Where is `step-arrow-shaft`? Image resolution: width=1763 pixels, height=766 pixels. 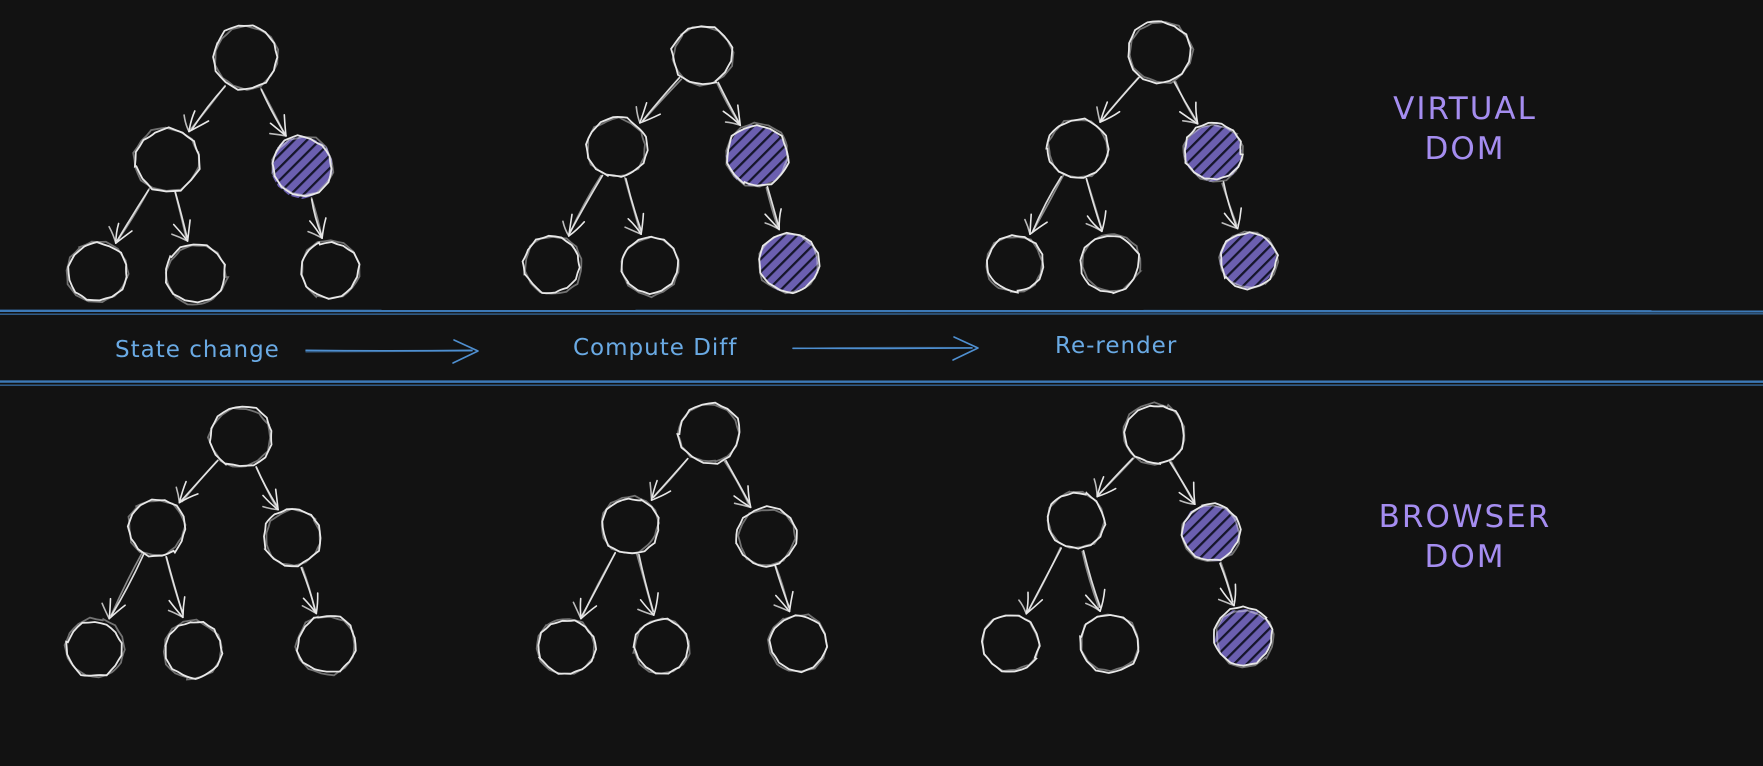 step-arrow-shaft is located at coordinates (389, 351).